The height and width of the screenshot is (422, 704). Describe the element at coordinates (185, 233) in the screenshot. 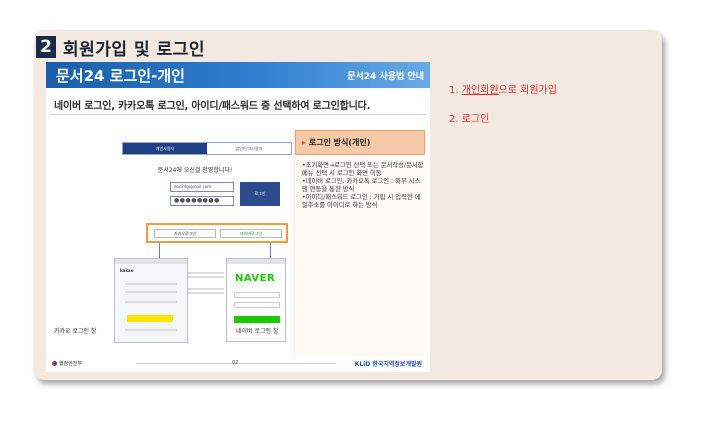

I see `kakao-login-button: 카카오로그인` at that location.